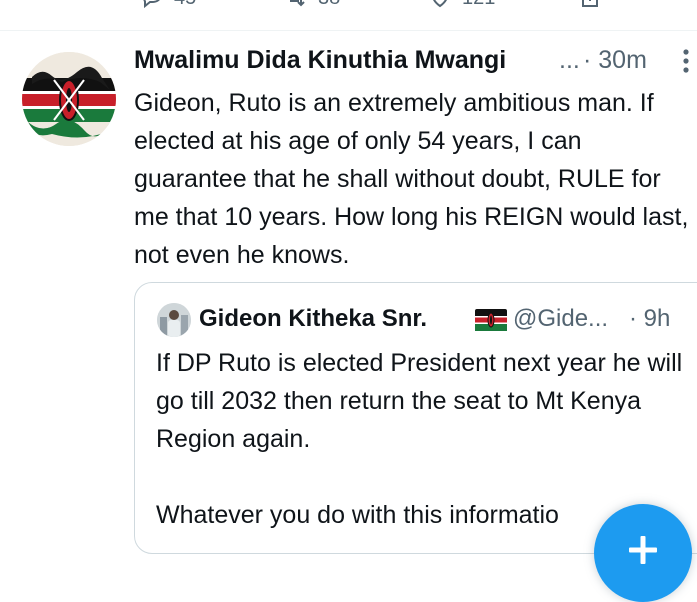 The image size is (697, 602). Describe the element at coordinates (168, 5) in the screenshot. I see `reply-button: 45` at that location.